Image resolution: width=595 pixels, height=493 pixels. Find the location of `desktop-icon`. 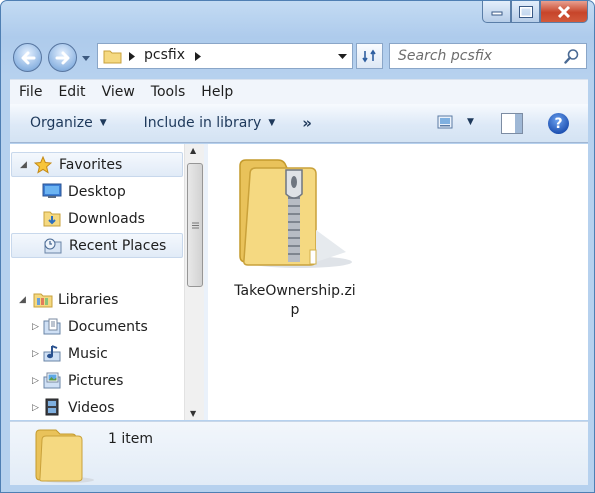

desktop-icon is located at coordinates (52, 191).